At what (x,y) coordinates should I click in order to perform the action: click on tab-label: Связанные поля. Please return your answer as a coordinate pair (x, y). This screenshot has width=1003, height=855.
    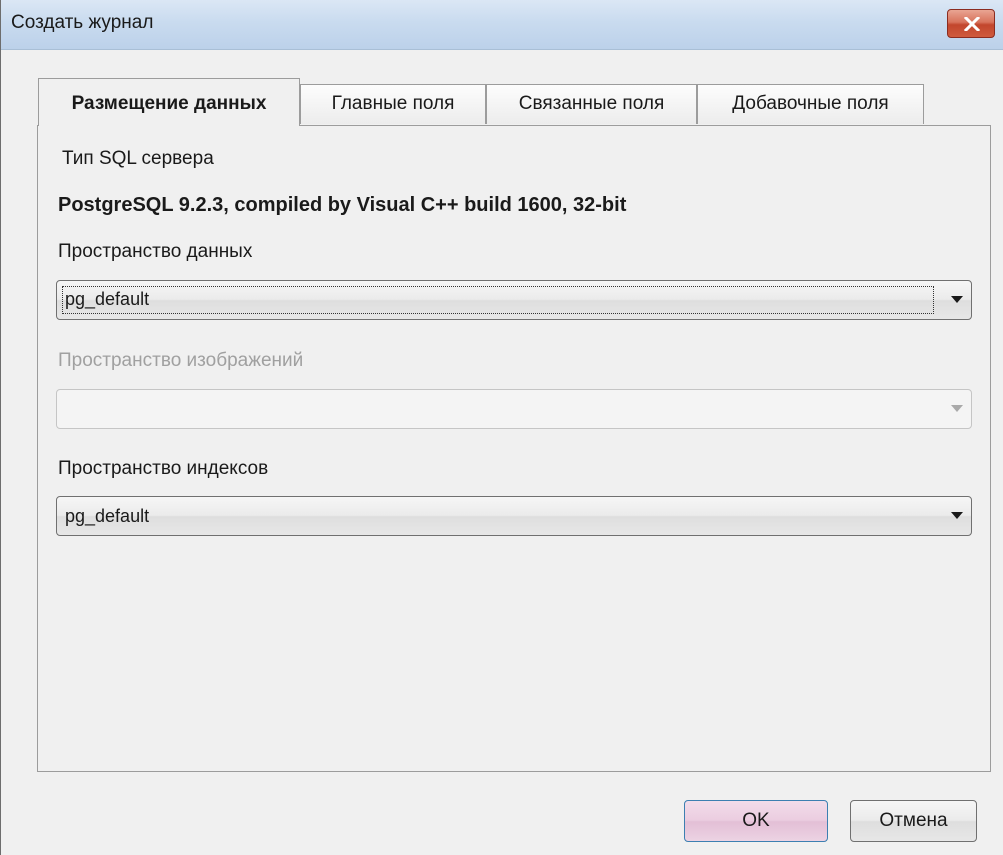
    Looking at the image, I should click on (591, 103).